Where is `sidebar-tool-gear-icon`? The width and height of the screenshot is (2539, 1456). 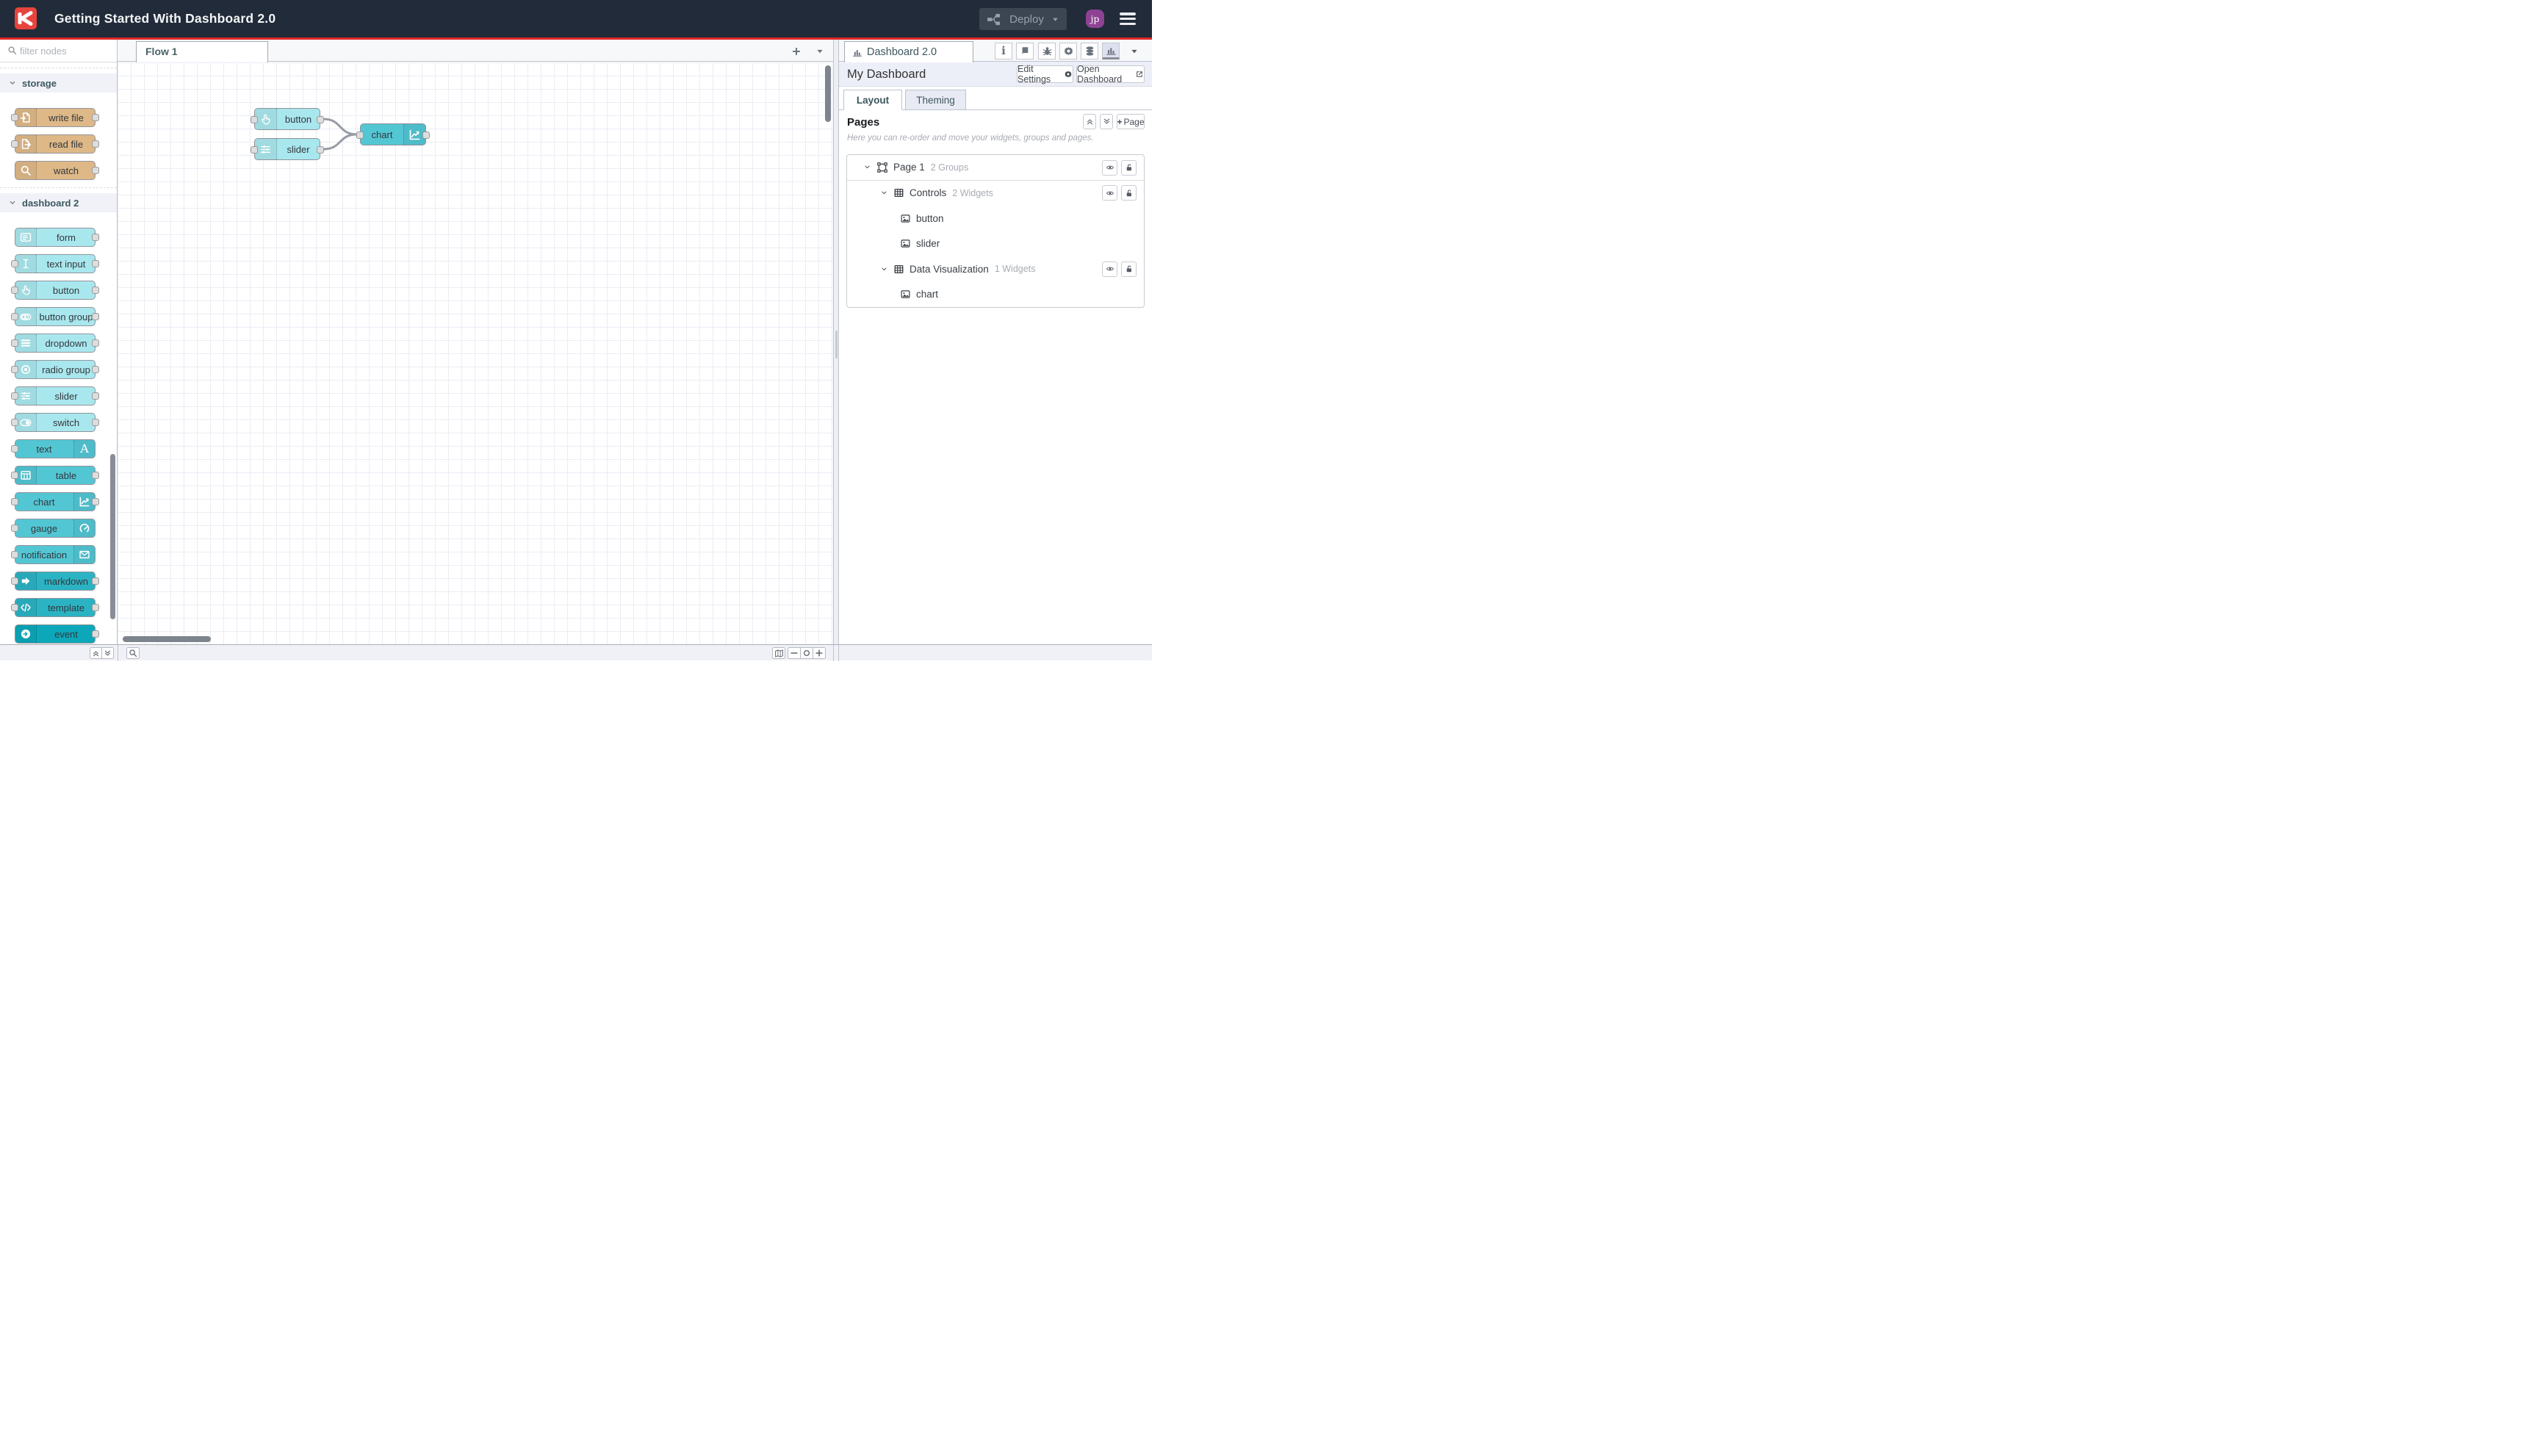 sidebar-tool-gear-icon is located at coordinates (1068, 51).